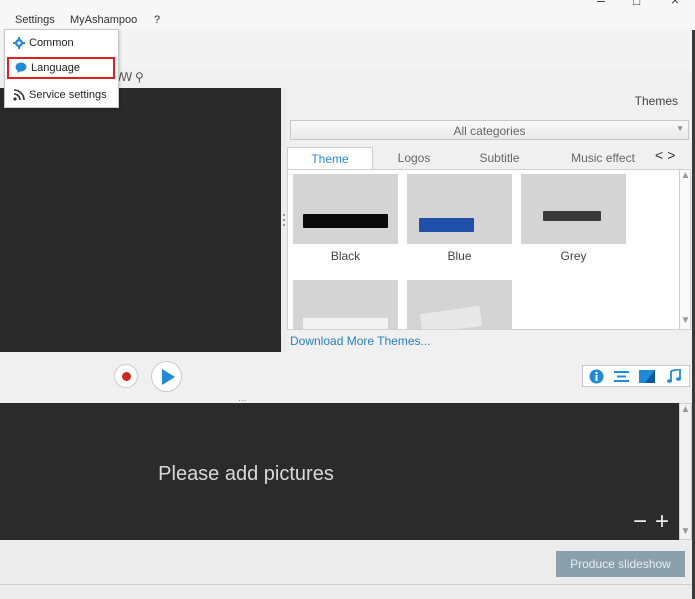 Image resolution: width=695 pixels, height=599 pixels. Describe the element at coordinates (673, 155) in the screenshot. I see `tab-next-button: >` at that location.